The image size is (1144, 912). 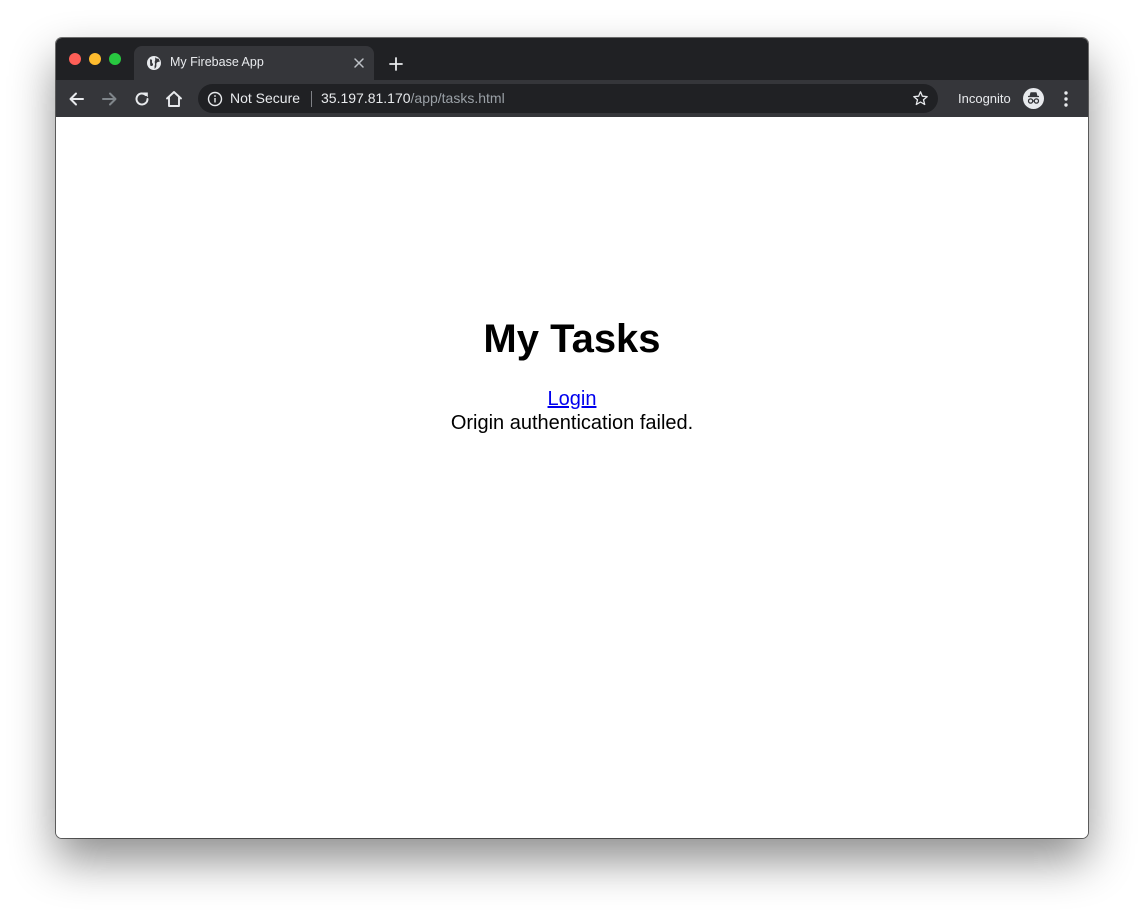 What do you see at coordinates (77, 99) in the screenshot?
I see `back-arrow-icon` at bounding box center [77, 99].